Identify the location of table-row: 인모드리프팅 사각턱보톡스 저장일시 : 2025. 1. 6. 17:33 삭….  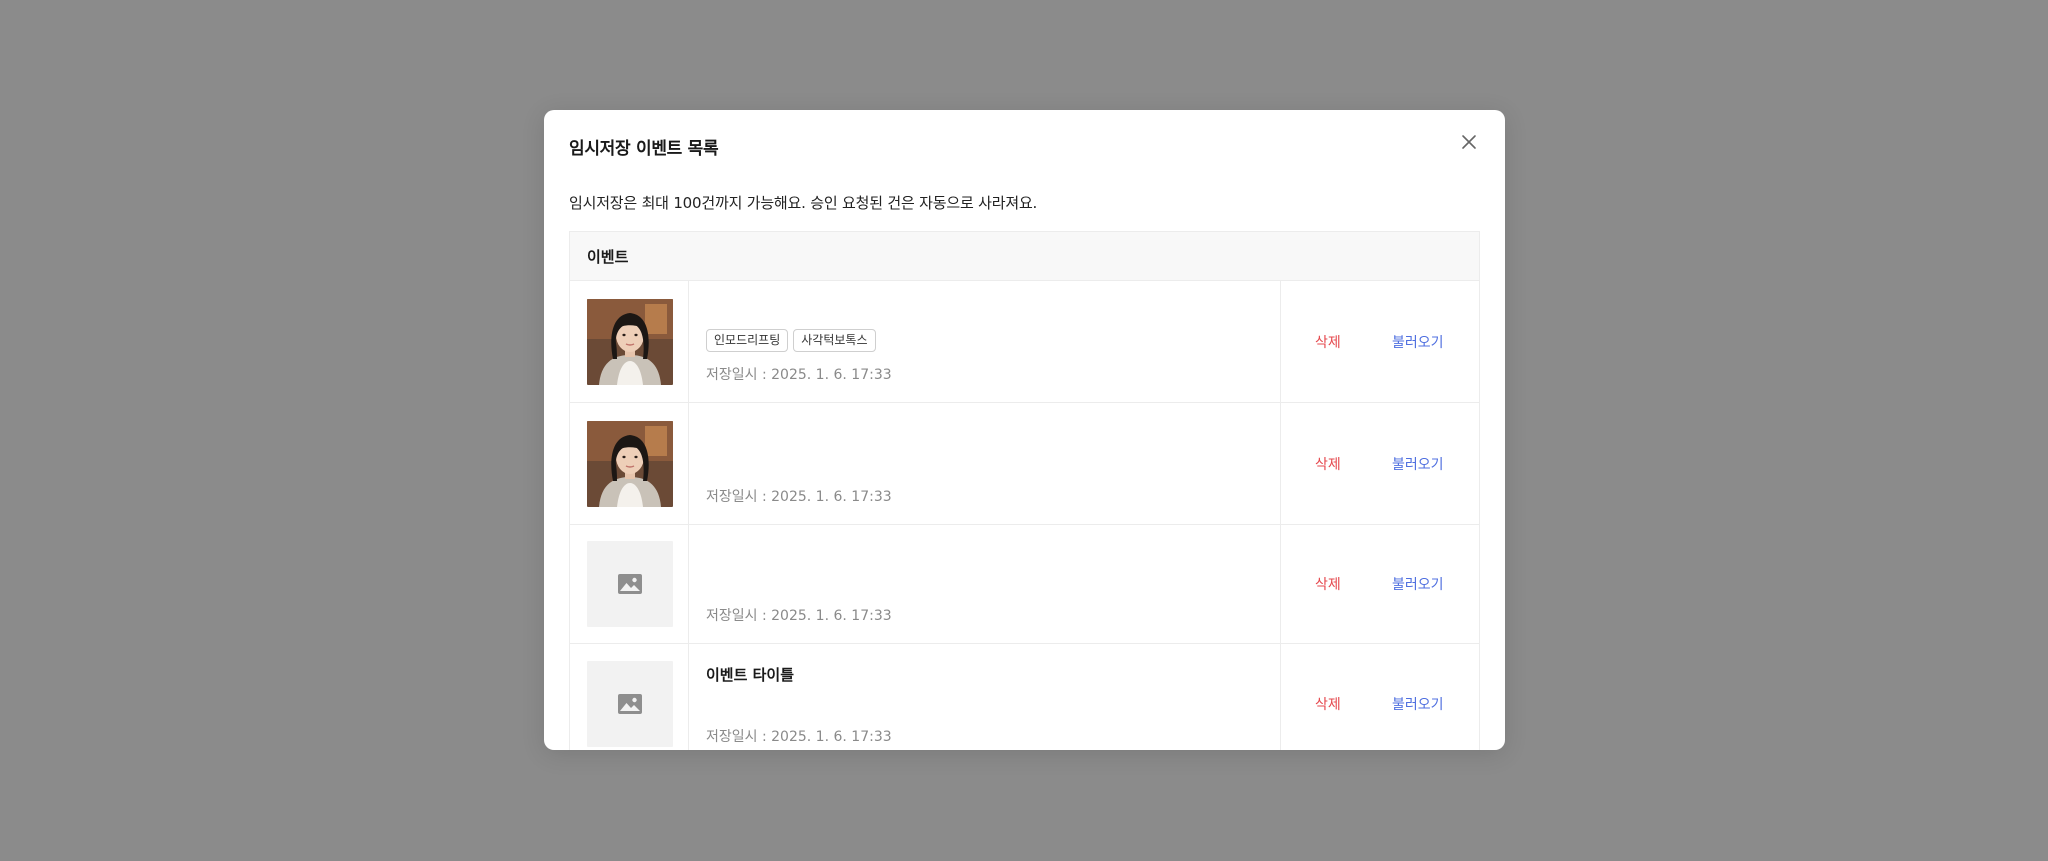
(1024, 342).